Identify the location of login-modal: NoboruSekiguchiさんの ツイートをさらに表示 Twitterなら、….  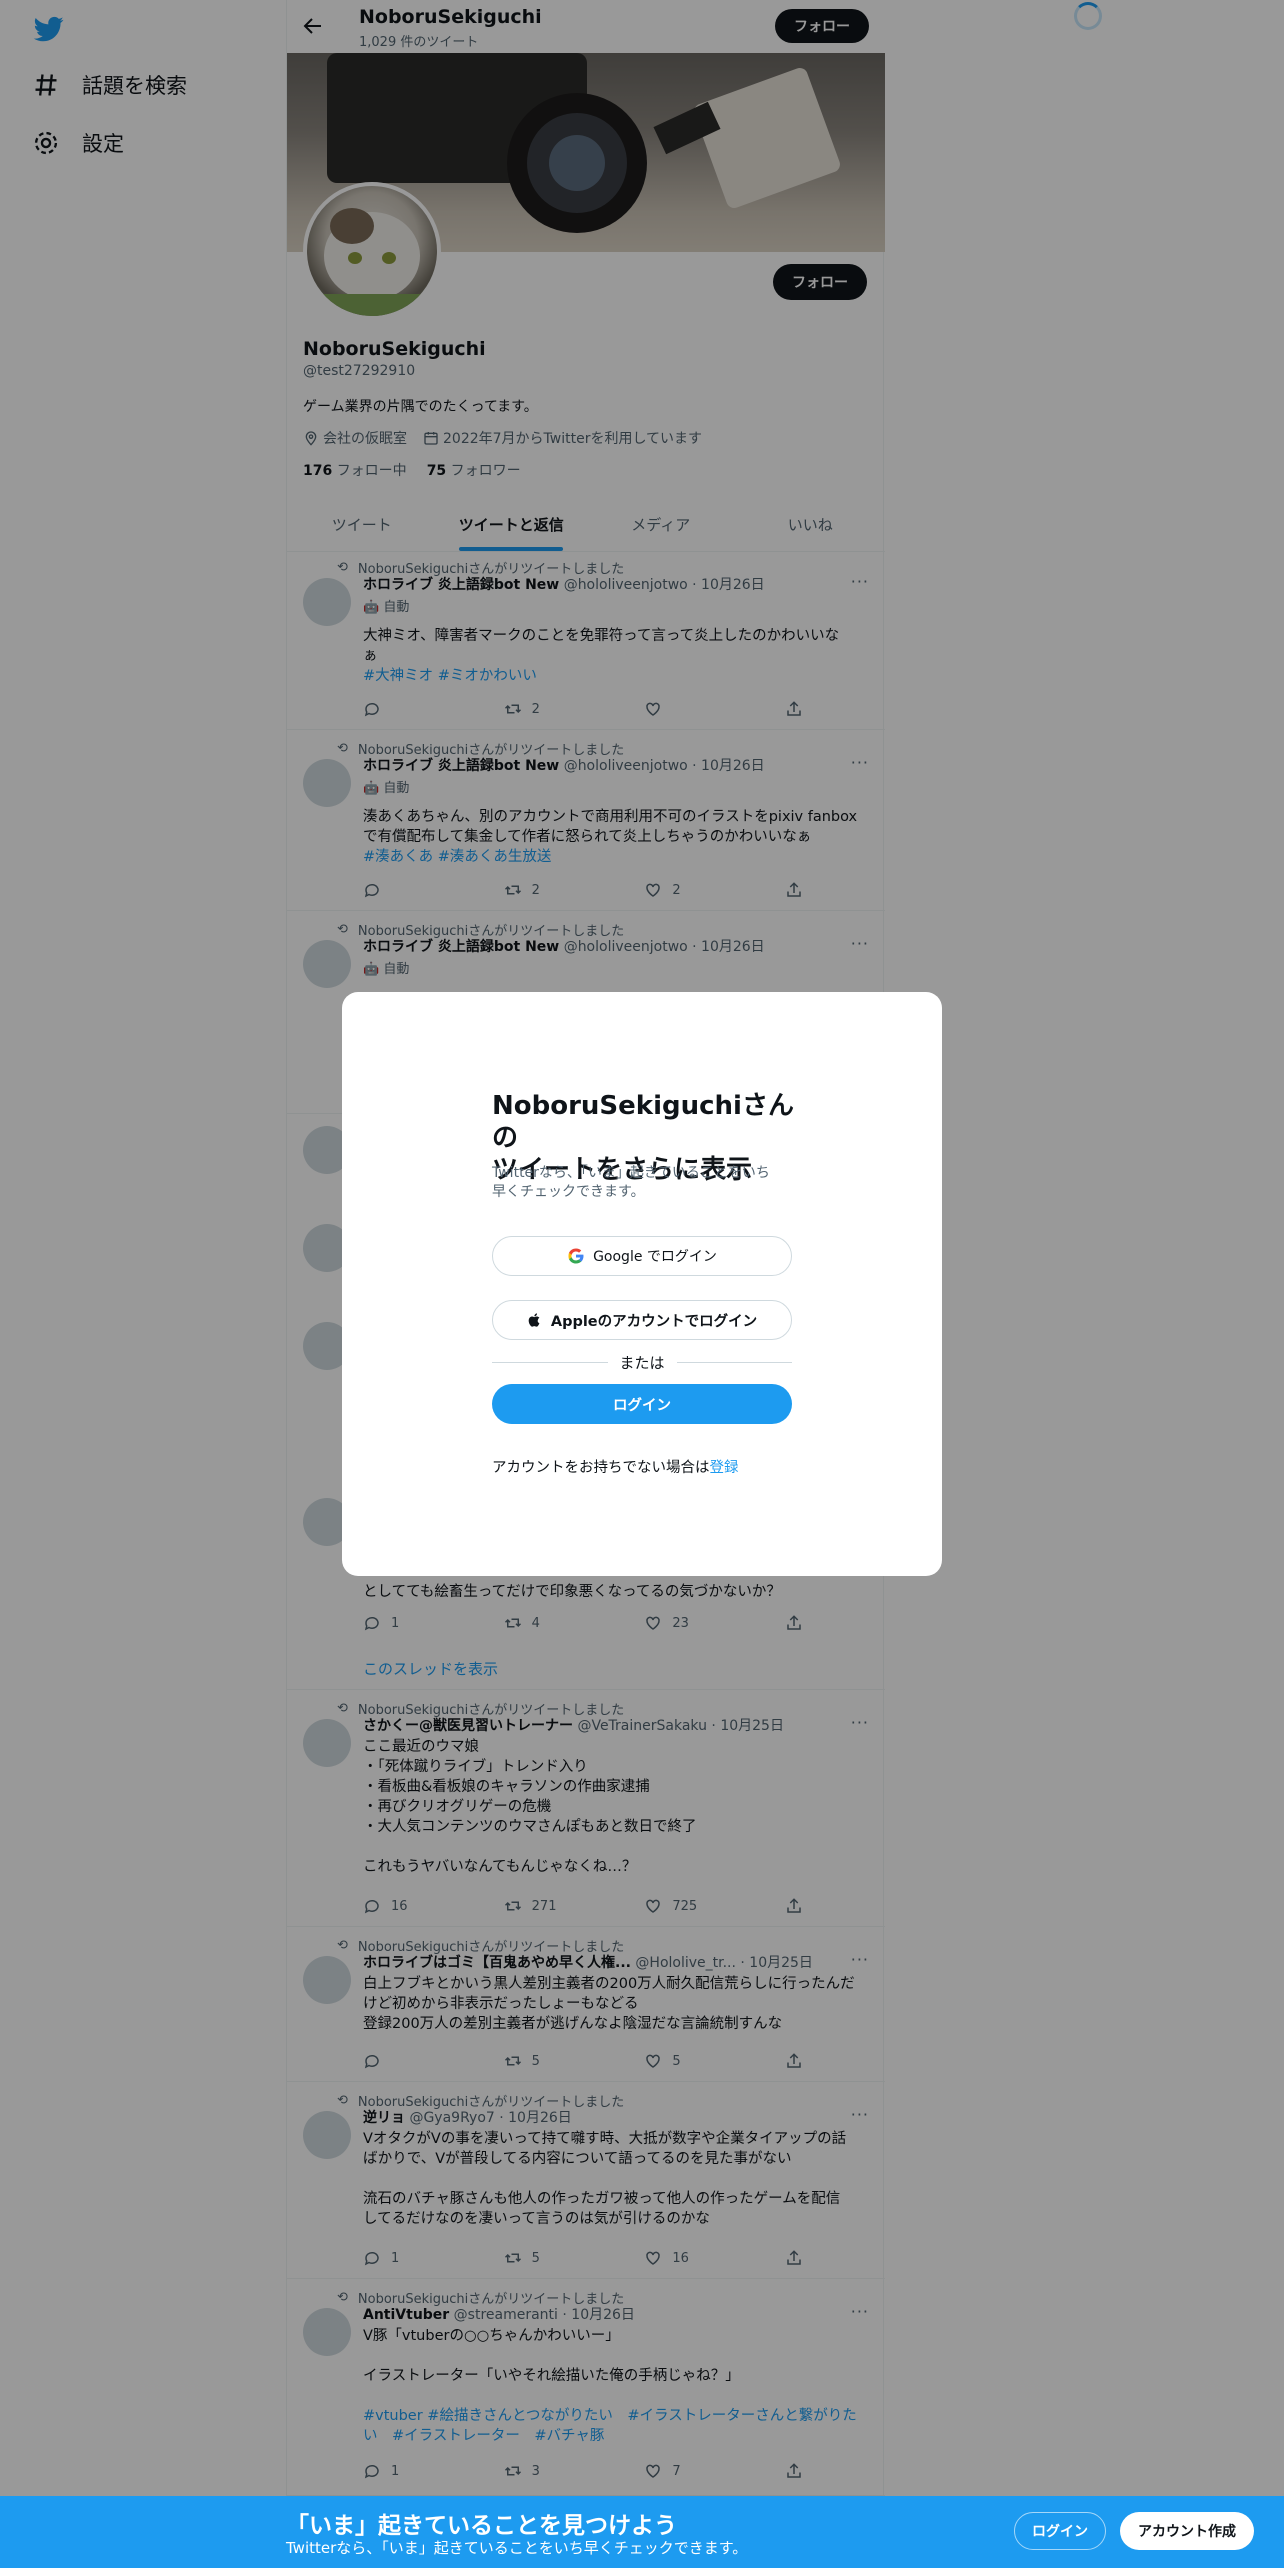
(642, 1284).